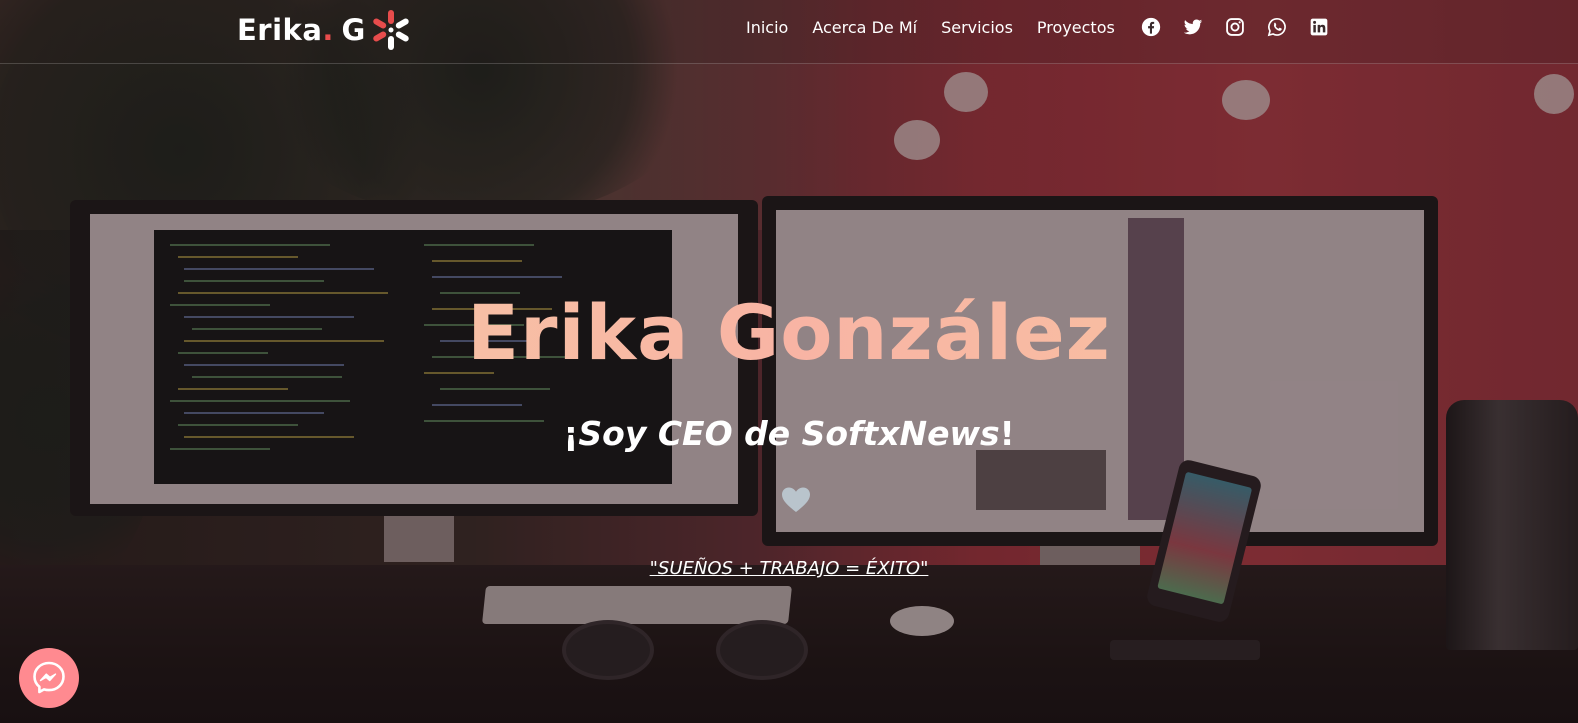 This screenshot has height=723, width=1578. What do you see at coordinates (796, 499) in the screenshot?
I see `heart-icon` at bounding box center [796, 499].